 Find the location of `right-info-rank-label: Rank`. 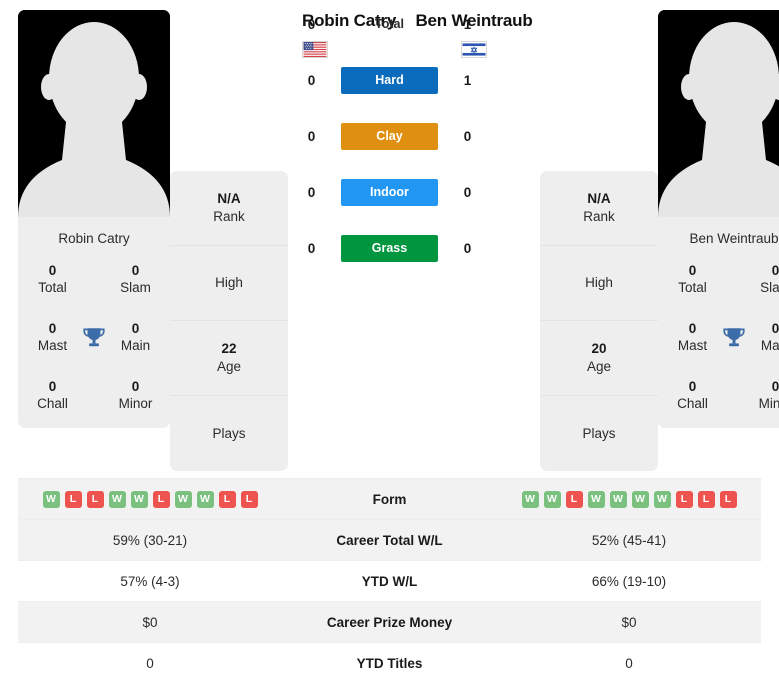

right-info-rank-label: Rank is located at coordinates (599, 216).